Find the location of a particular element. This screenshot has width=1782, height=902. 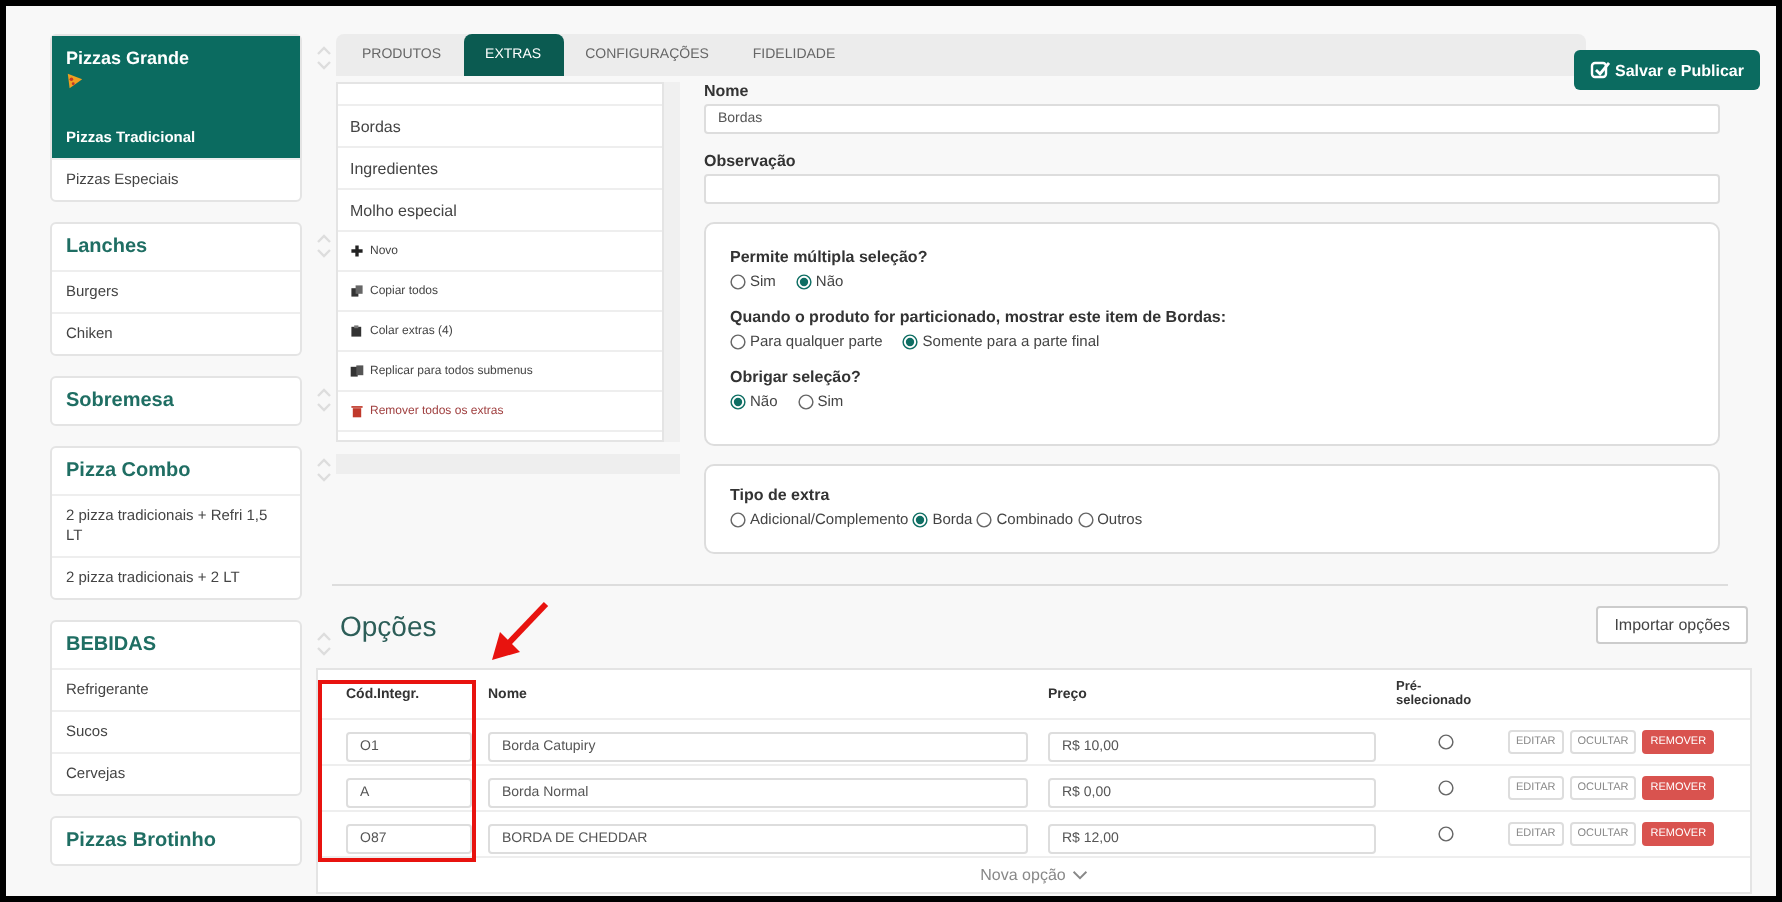

new-option-button: Nova opção is located at coordinates (1034, 875).